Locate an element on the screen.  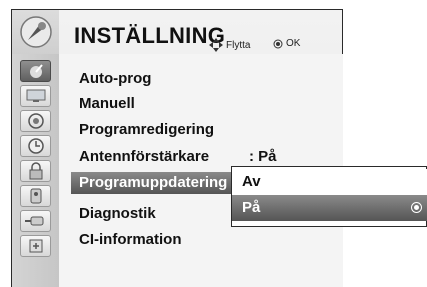
option-pa-label: På is located at coordinates (251, 207).